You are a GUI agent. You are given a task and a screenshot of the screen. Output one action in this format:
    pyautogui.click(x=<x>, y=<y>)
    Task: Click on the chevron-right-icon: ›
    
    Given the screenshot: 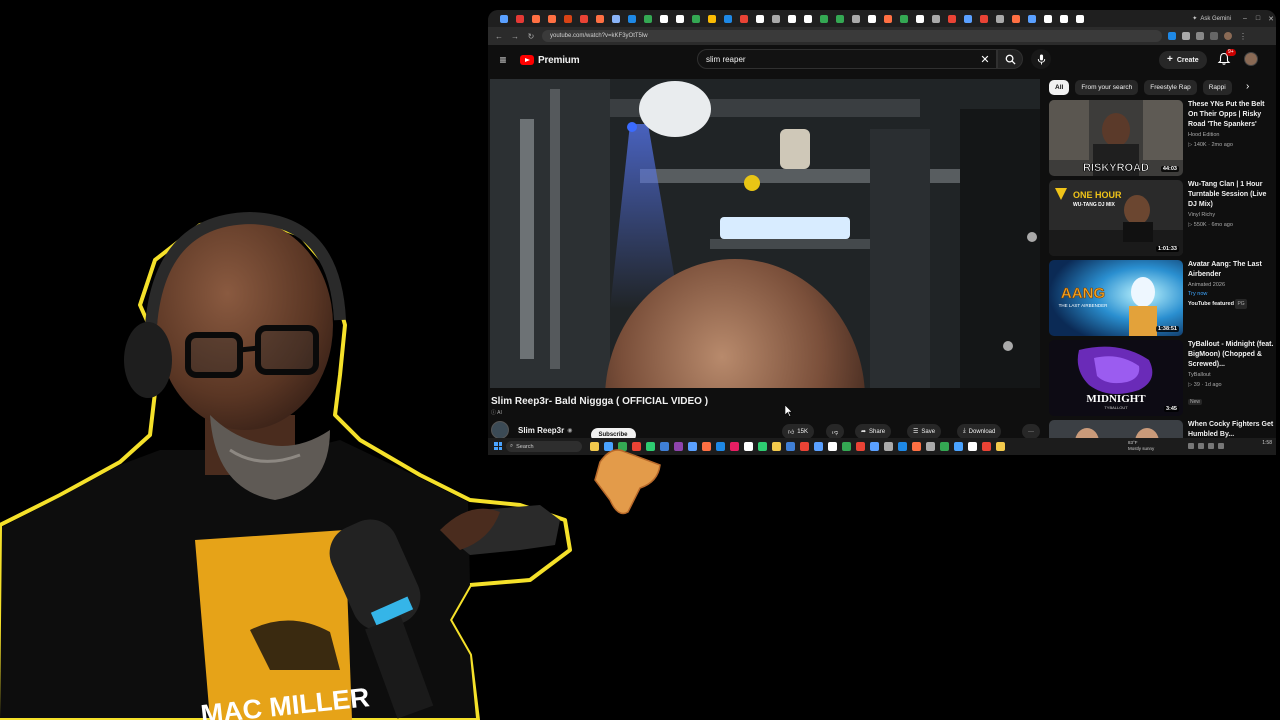 What is the action you would take?
    pyautogui.click(x=1247, y=86)
    